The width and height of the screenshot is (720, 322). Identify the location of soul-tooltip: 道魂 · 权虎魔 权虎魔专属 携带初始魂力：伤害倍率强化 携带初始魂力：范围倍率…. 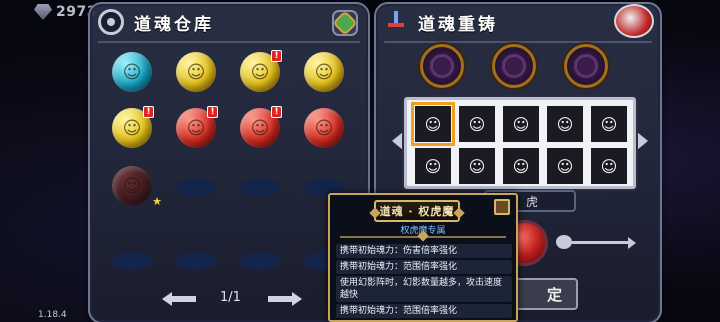
(423, 257).